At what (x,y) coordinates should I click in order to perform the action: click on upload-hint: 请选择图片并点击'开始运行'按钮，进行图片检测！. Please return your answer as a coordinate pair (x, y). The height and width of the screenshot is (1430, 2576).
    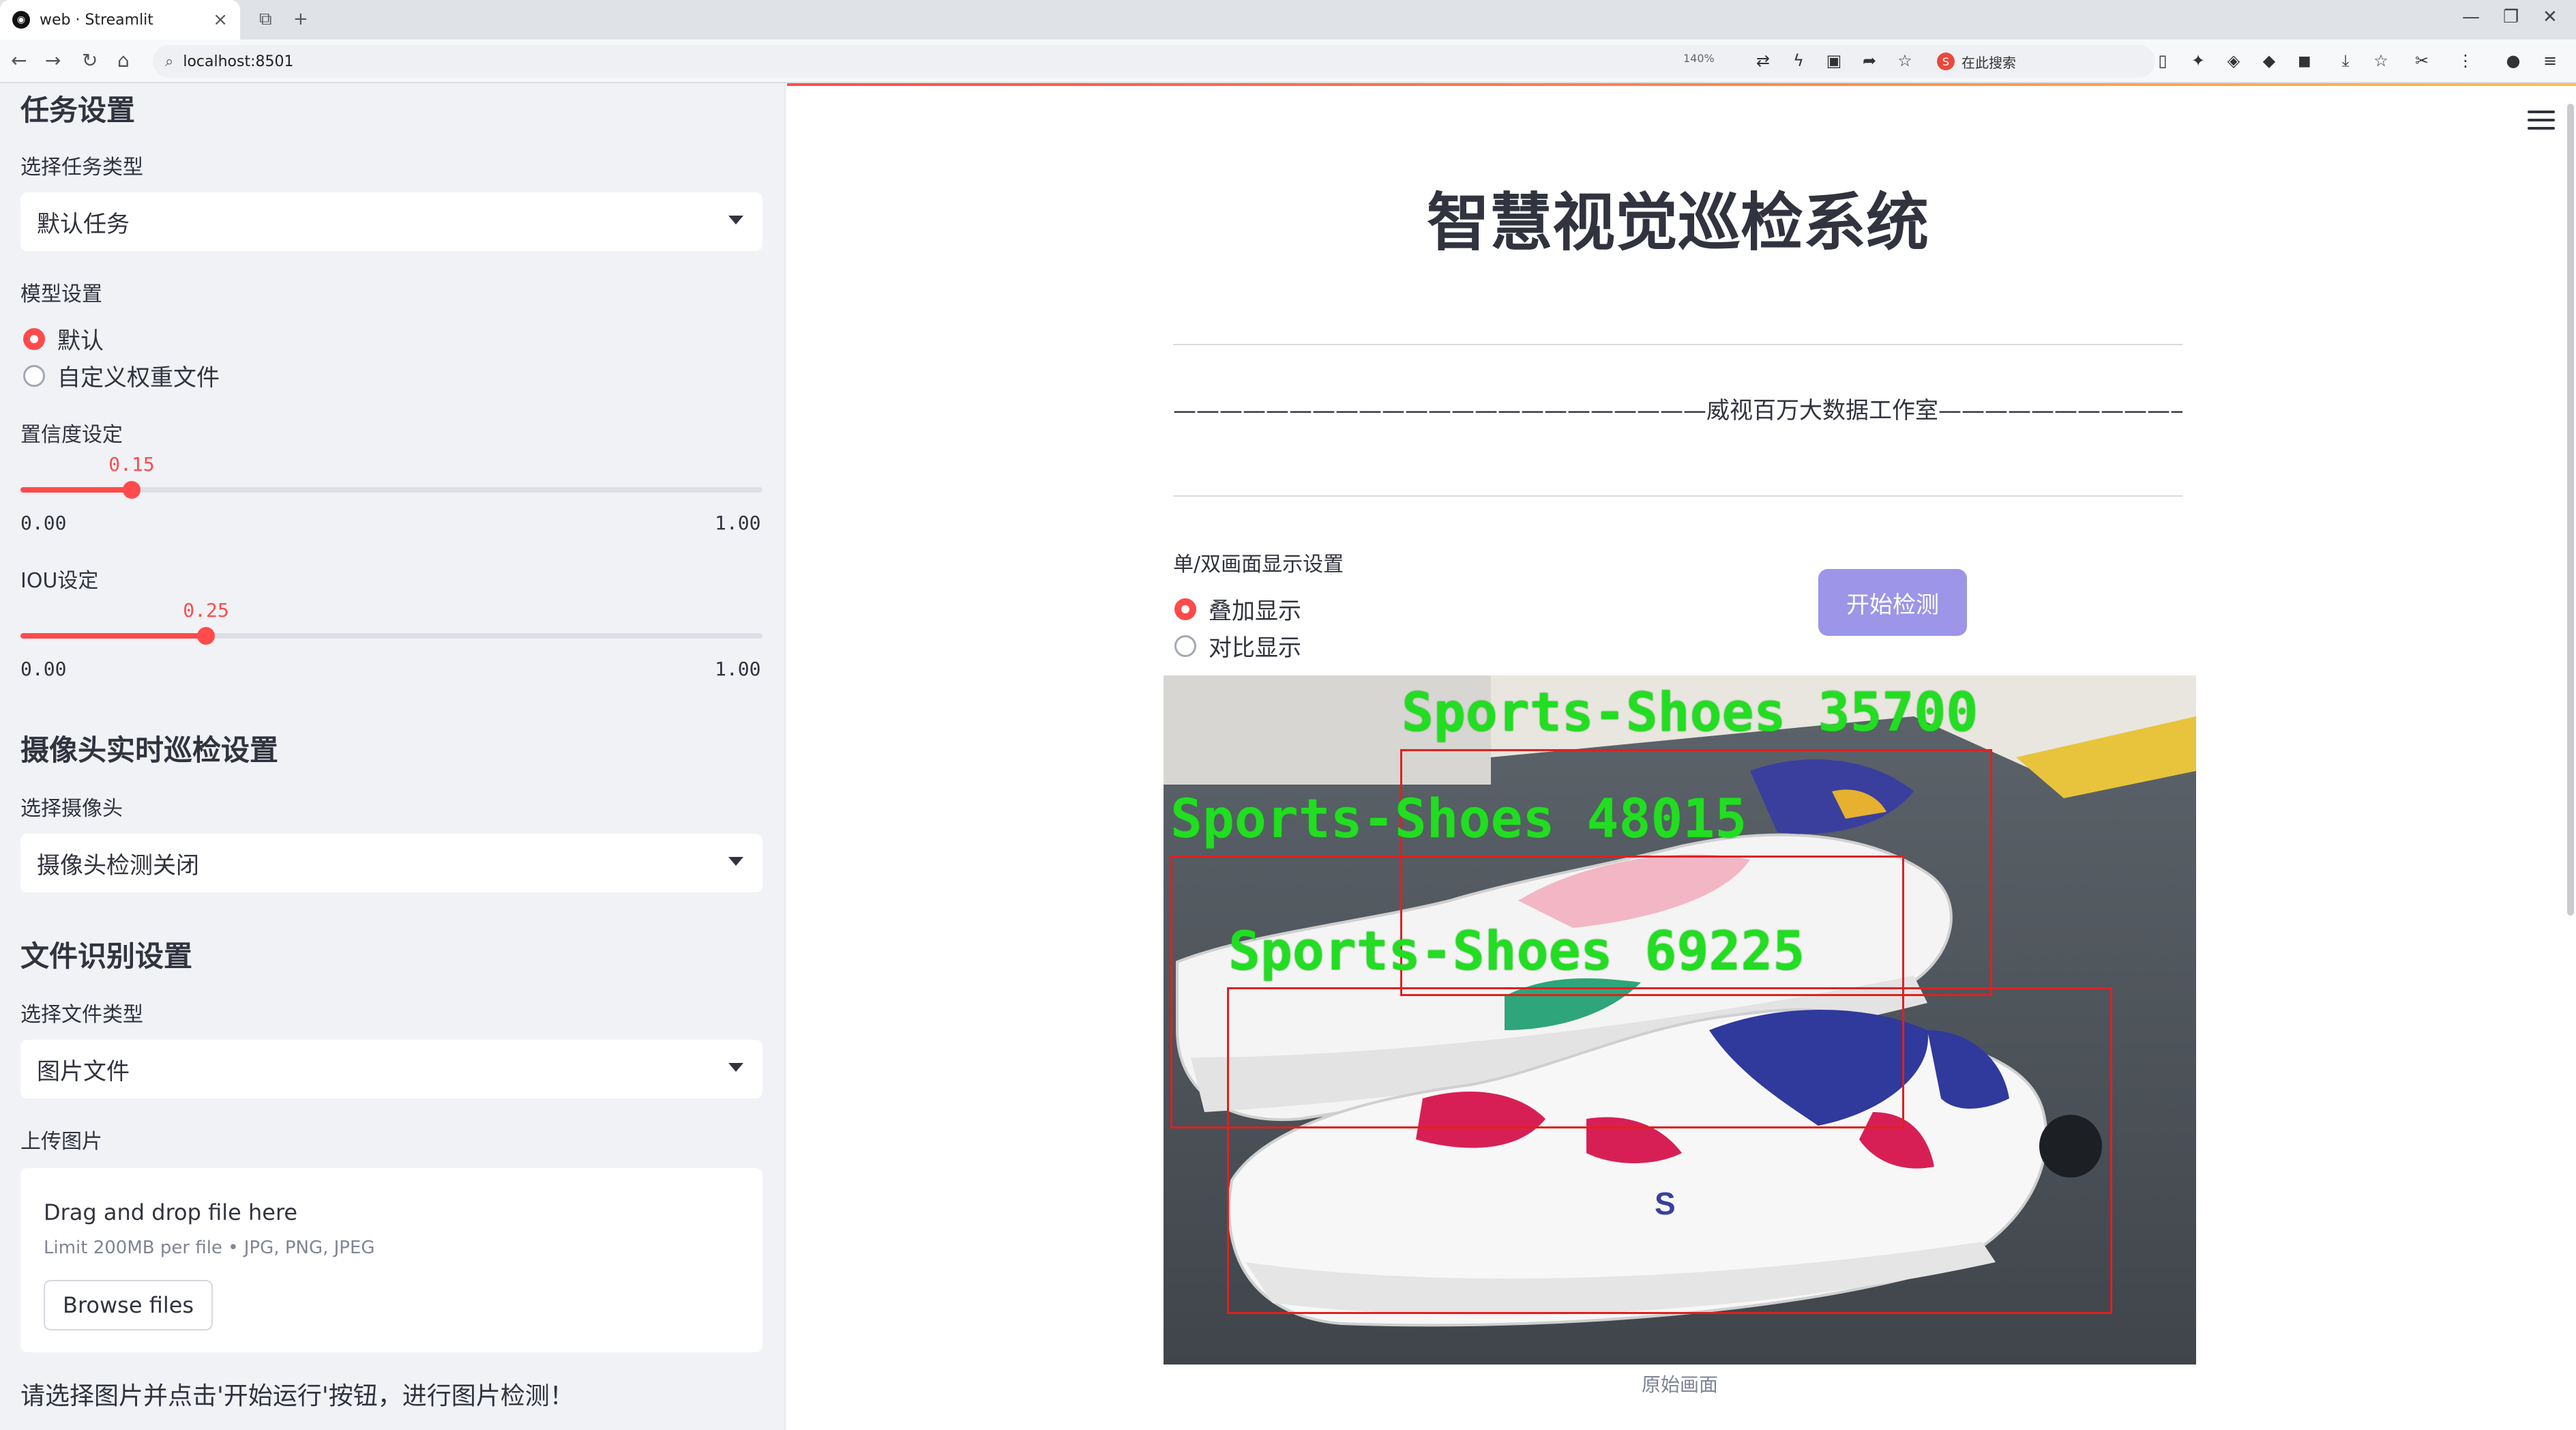
    Looking at the image, I should click on (297, 1396).